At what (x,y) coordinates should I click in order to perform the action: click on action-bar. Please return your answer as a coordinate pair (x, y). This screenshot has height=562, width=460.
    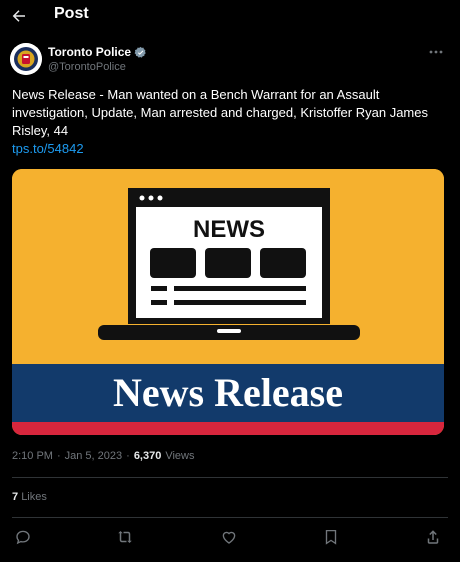
    Looking at the image, I should click on (230, 536).